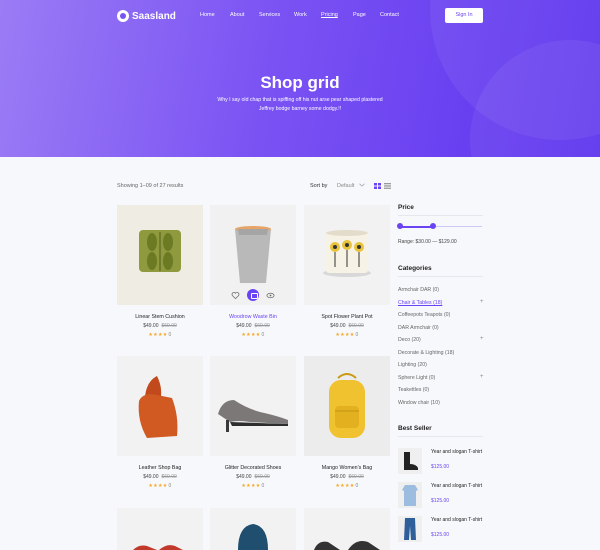  I want to click on product-name: Leather Shop Bag, so click(160, 468).